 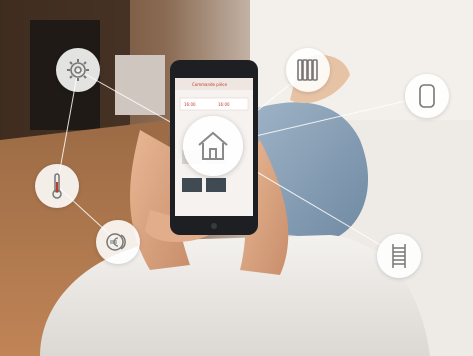 I want to click on euro-coins-icon, so click(x=116, y=242).